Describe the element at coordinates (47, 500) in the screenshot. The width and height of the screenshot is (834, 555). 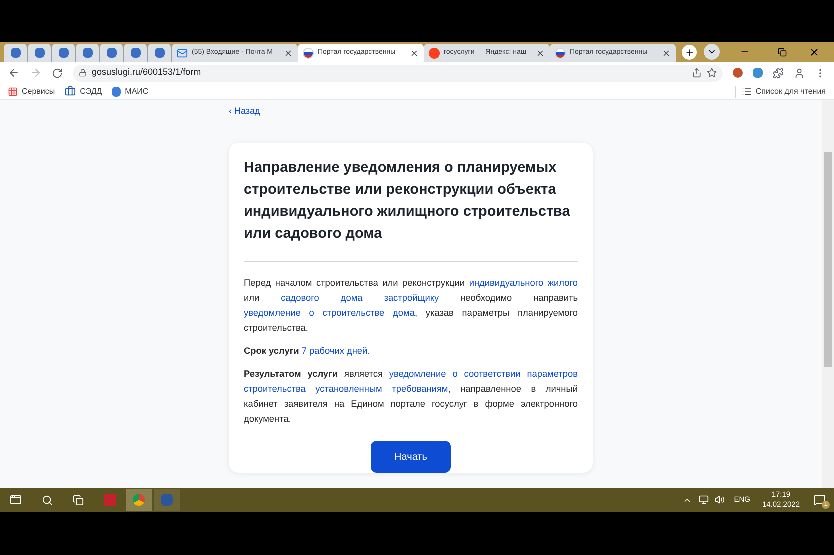
I see `search-icon` at that location.